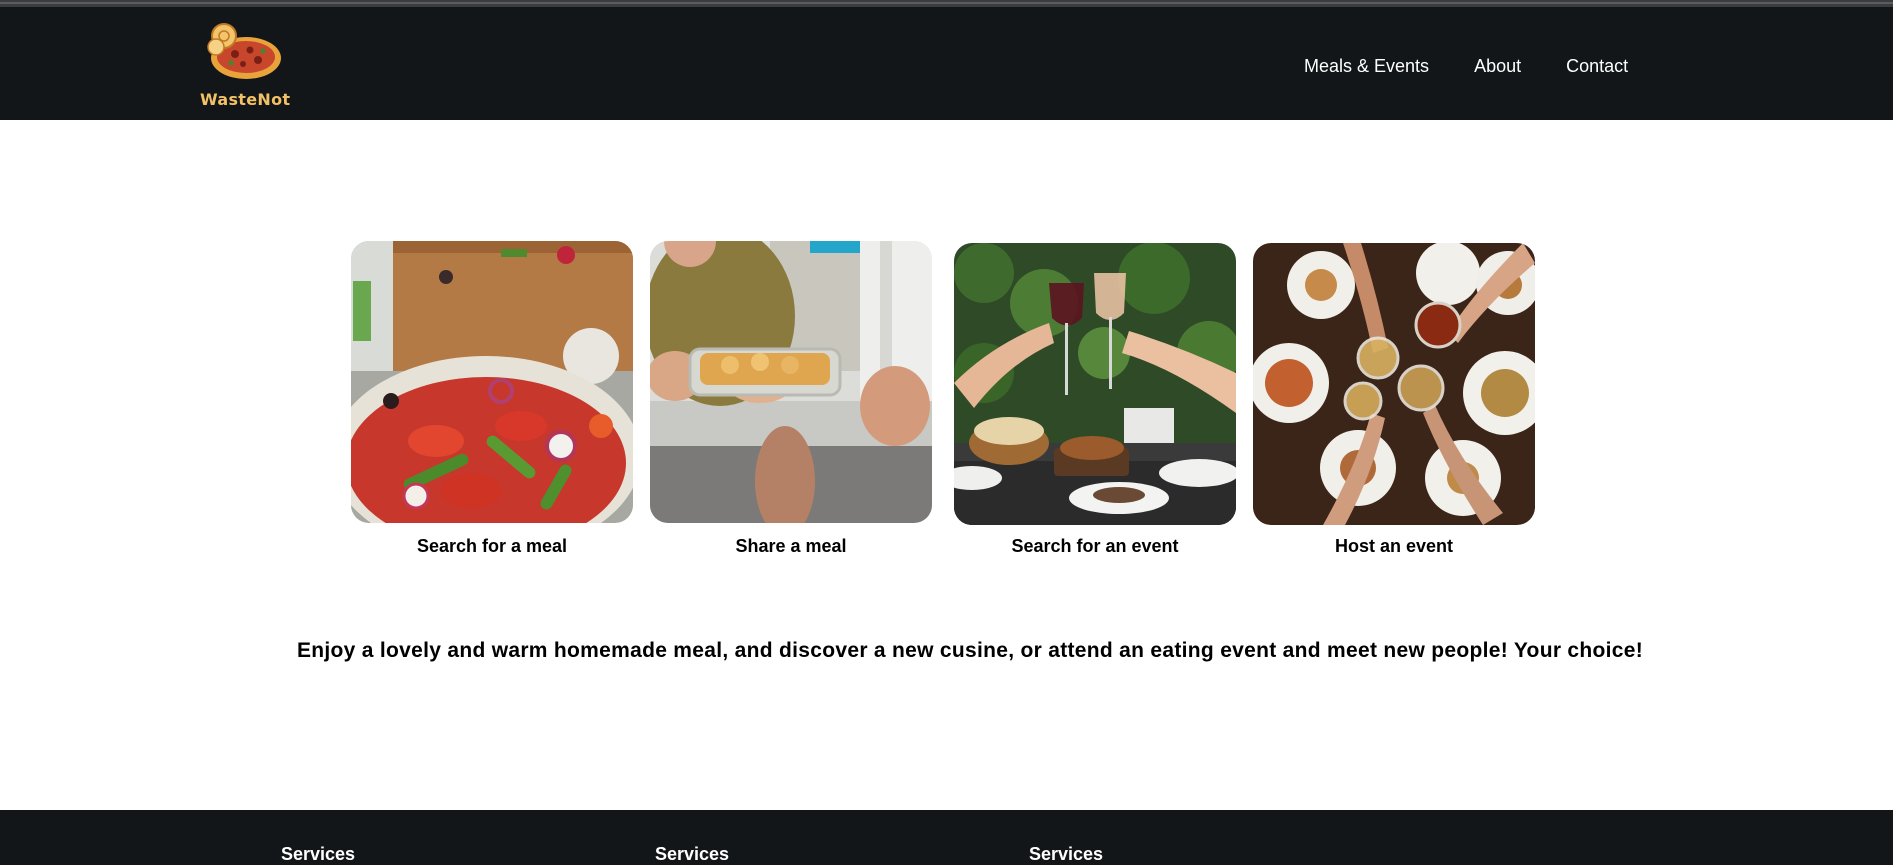 The width and height of the screenshot is (1893, 865). I want to click on card-search-event: Search for an event, so click(1095, 399).